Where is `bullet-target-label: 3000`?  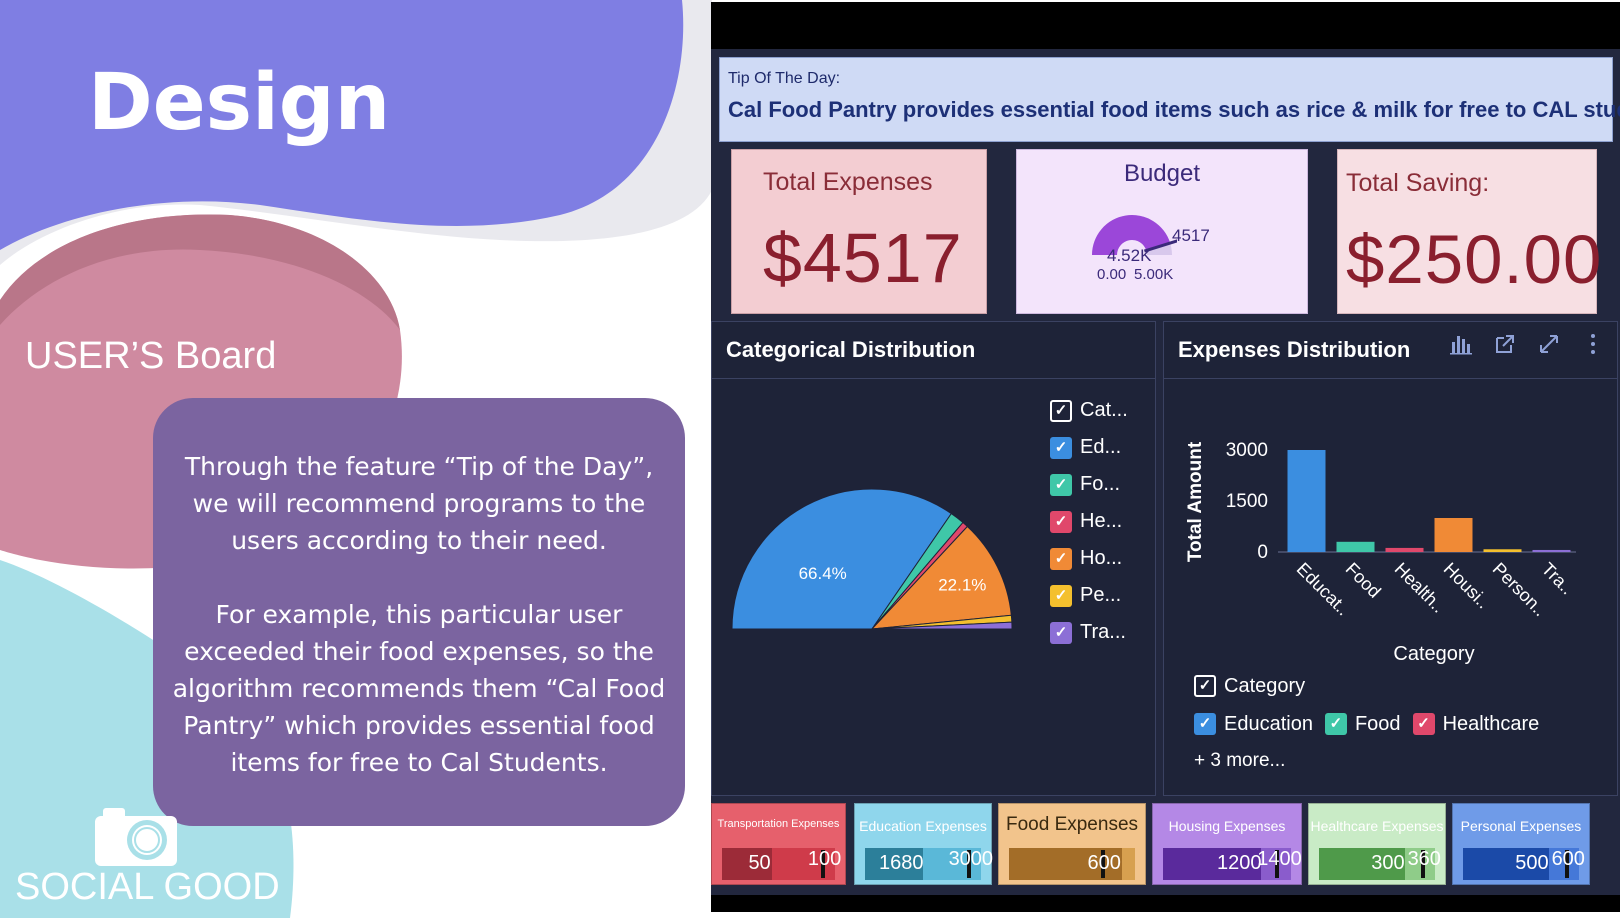 bullet-target-label: 3000 is located at coordinates (971, 859).